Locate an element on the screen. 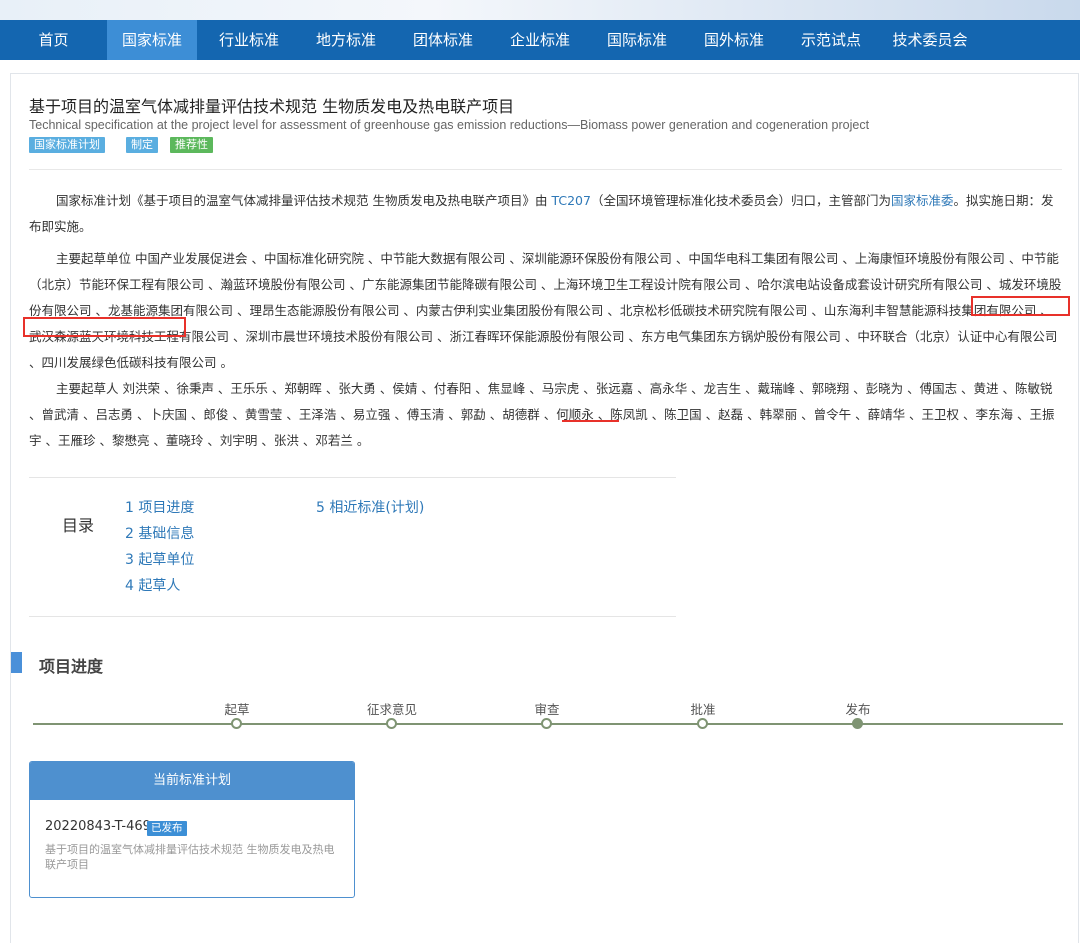  tag-recommended: 推荐性 is located at coordinates (191, 145).